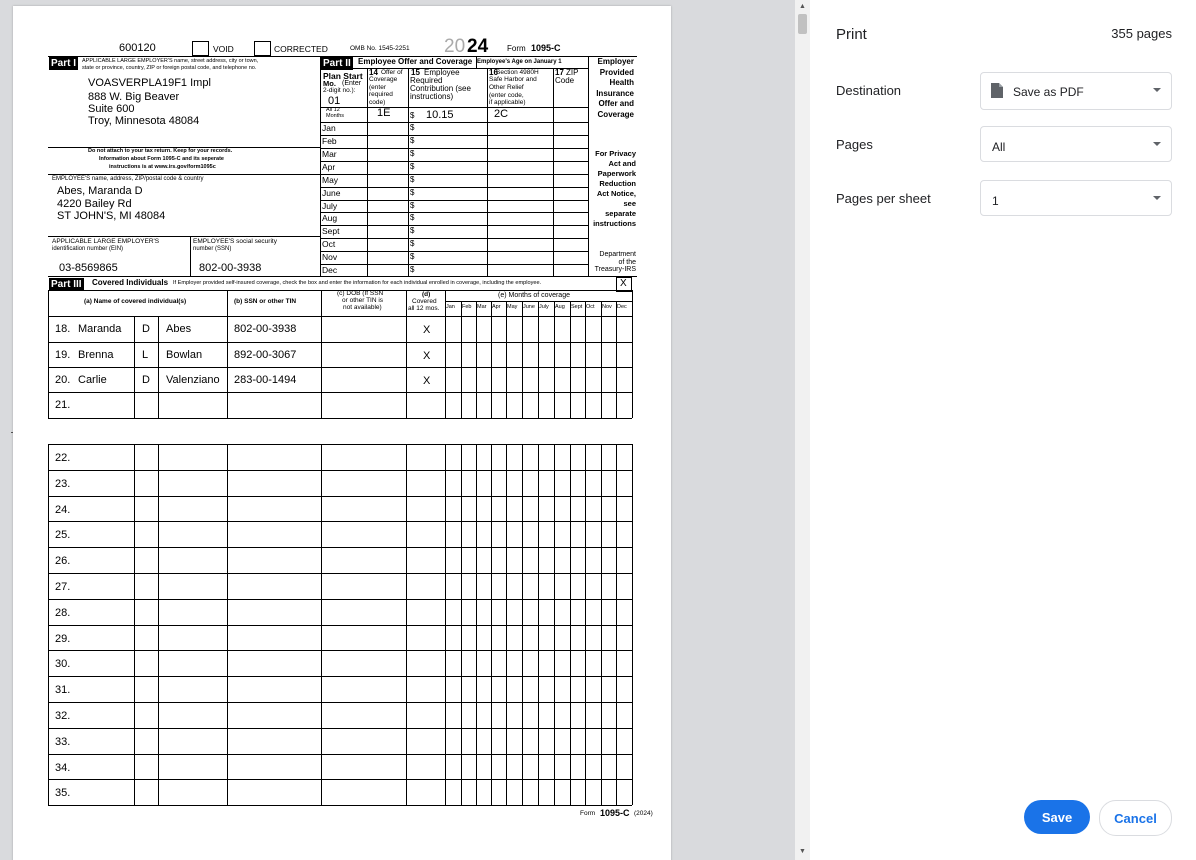  I want to click on month-header-oct: Oct, so click(590, 307).